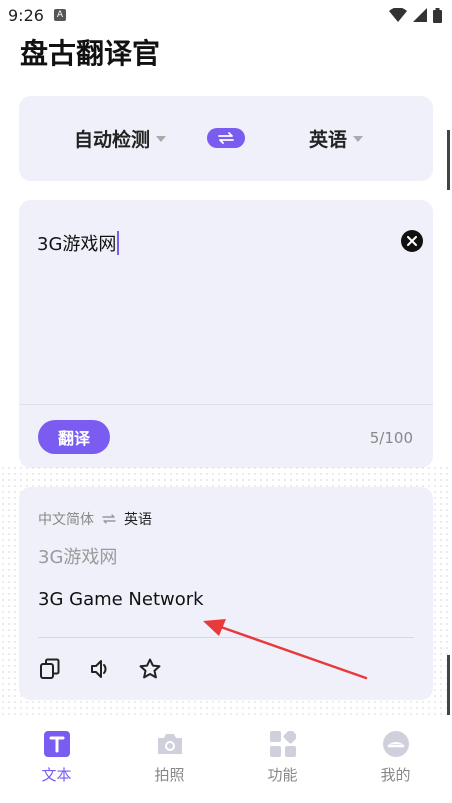 This screenshot has height=803, width=452. Describe the element at coordinates (66, 520) in the screenshot. I see `result-source-language: 中文简体` at that location.